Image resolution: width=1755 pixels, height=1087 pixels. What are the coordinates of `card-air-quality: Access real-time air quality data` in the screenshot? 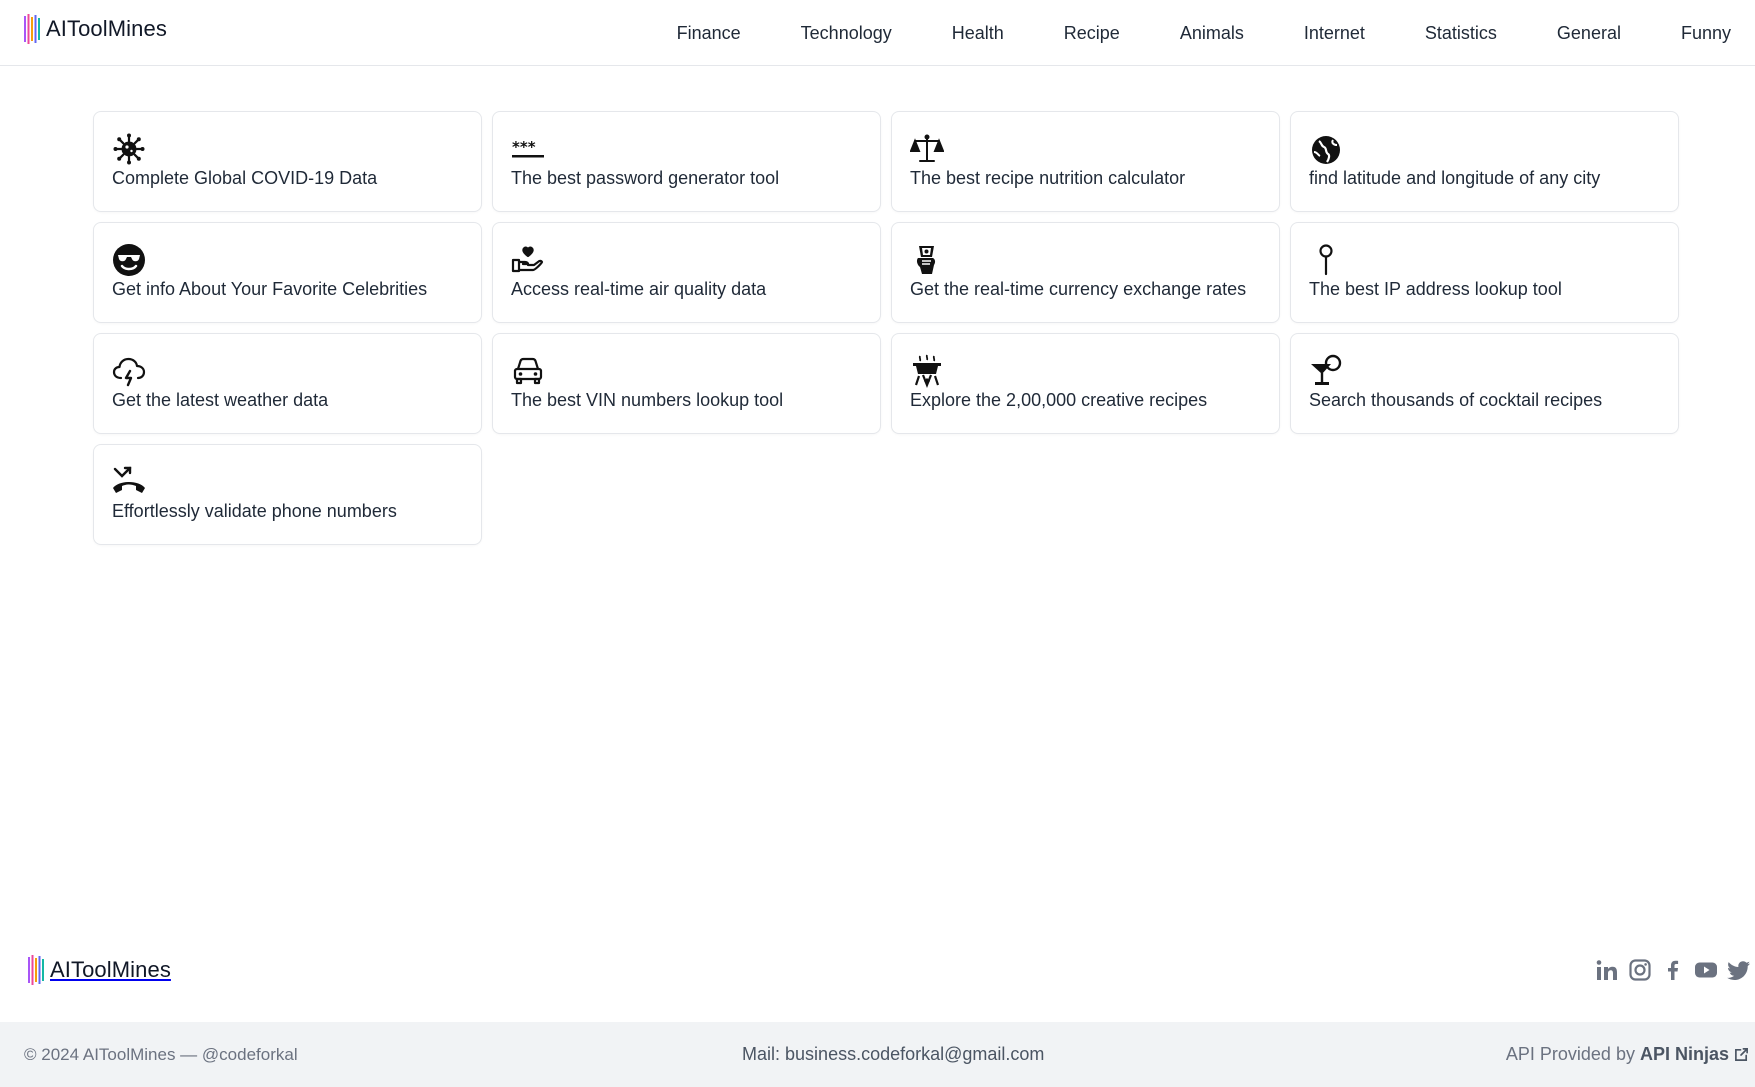 It's located at (686, 272).